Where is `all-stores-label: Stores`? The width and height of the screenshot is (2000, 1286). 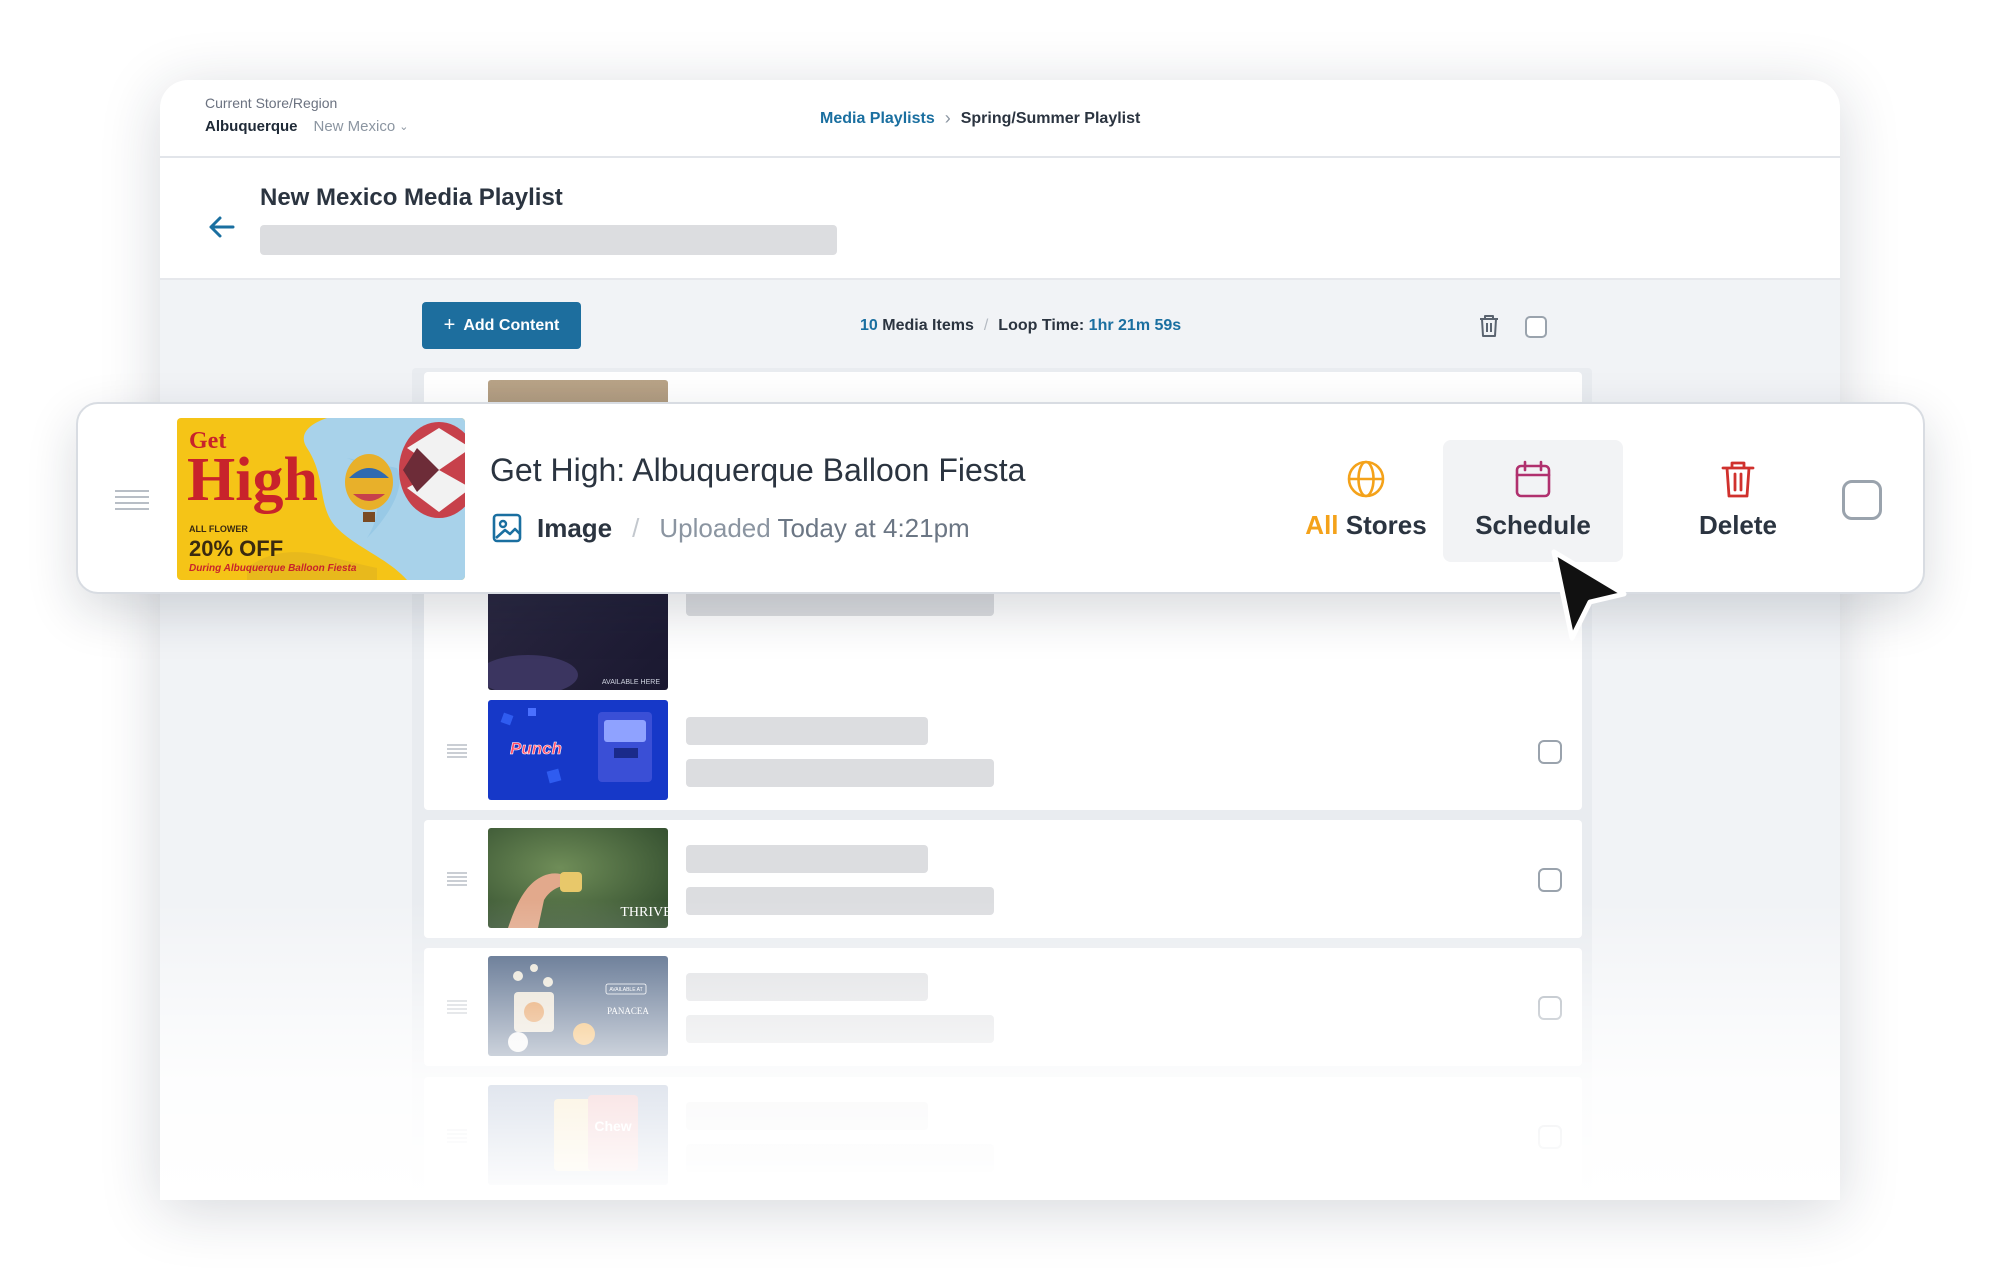 all-stores-label: Stores is located at coordinates (1386, 525).